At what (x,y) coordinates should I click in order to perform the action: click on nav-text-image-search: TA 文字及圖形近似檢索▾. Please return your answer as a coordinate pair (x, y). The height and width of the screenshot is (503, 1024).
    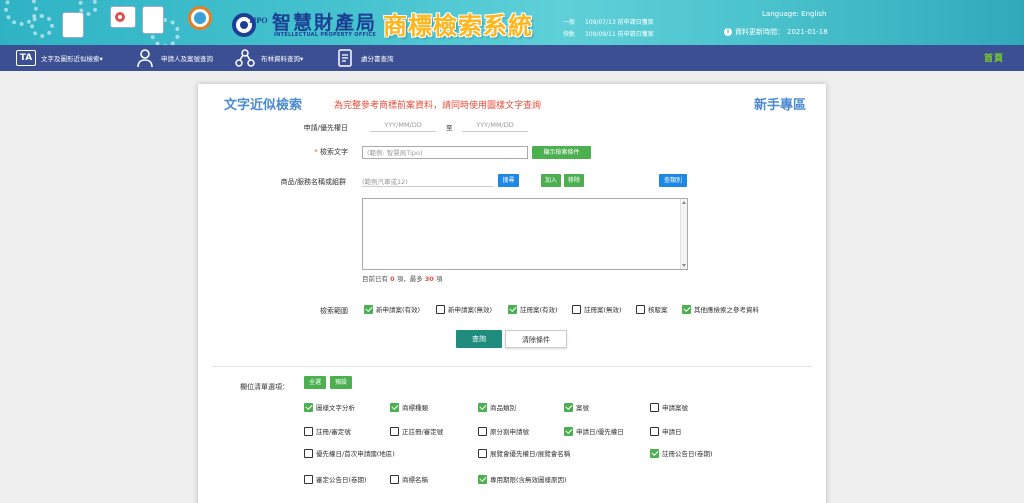
    Looking at the image, I should click on (59, 58).